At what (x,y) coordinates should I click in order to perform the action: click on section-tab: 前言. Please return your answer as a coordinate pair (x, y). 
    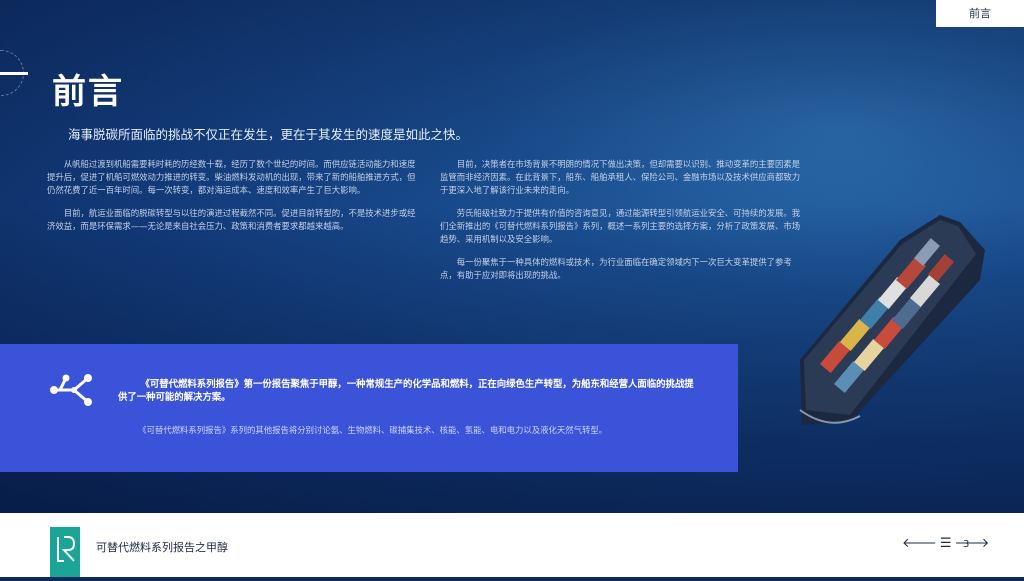
    Looking at the image, I should click on (980, 13).